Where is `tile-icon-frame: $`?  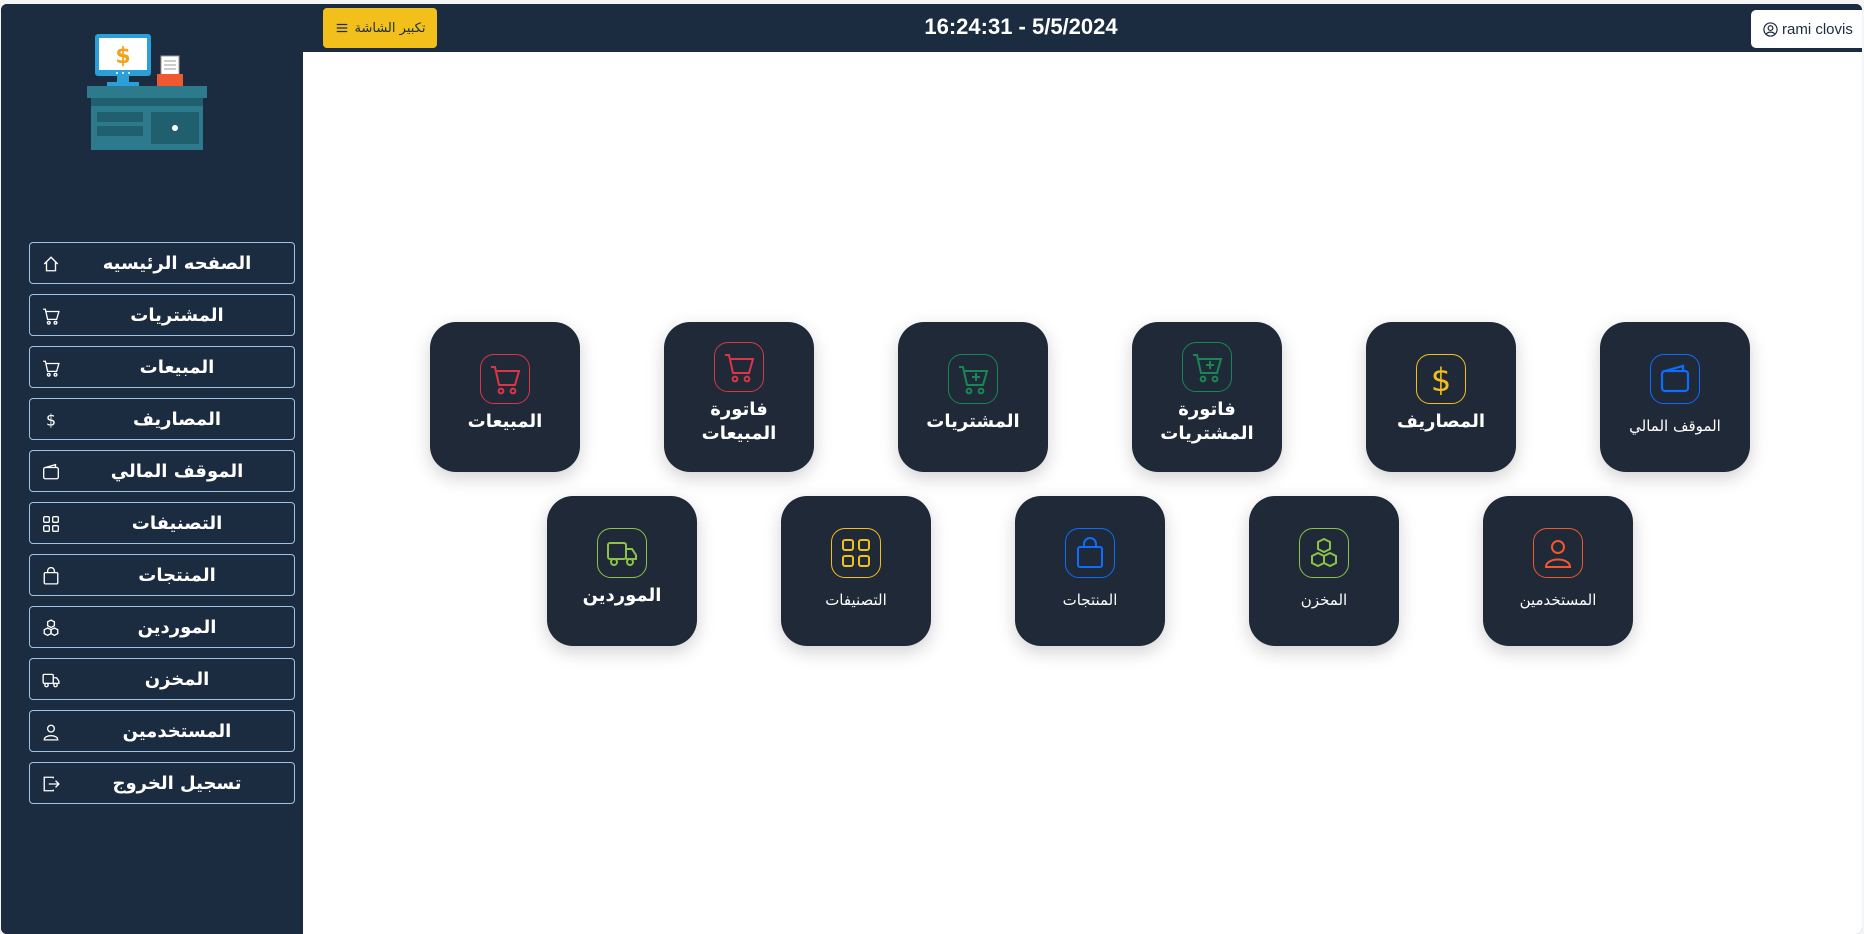
tile-icon-frame: $ is located at coordinates (1441, 379).